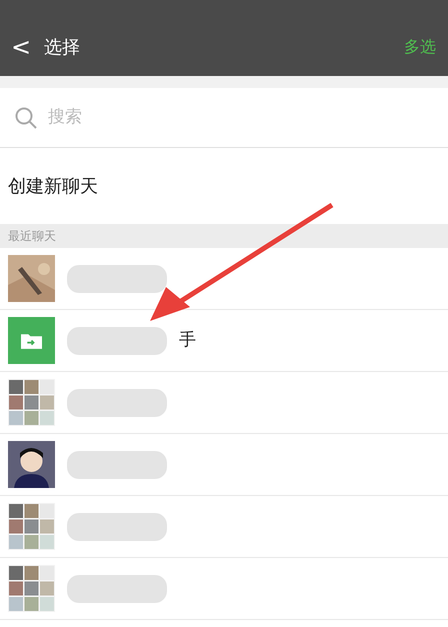  Describe the element at coordinates (26, 118) in the screenshot. I see `search-icon` at that location.